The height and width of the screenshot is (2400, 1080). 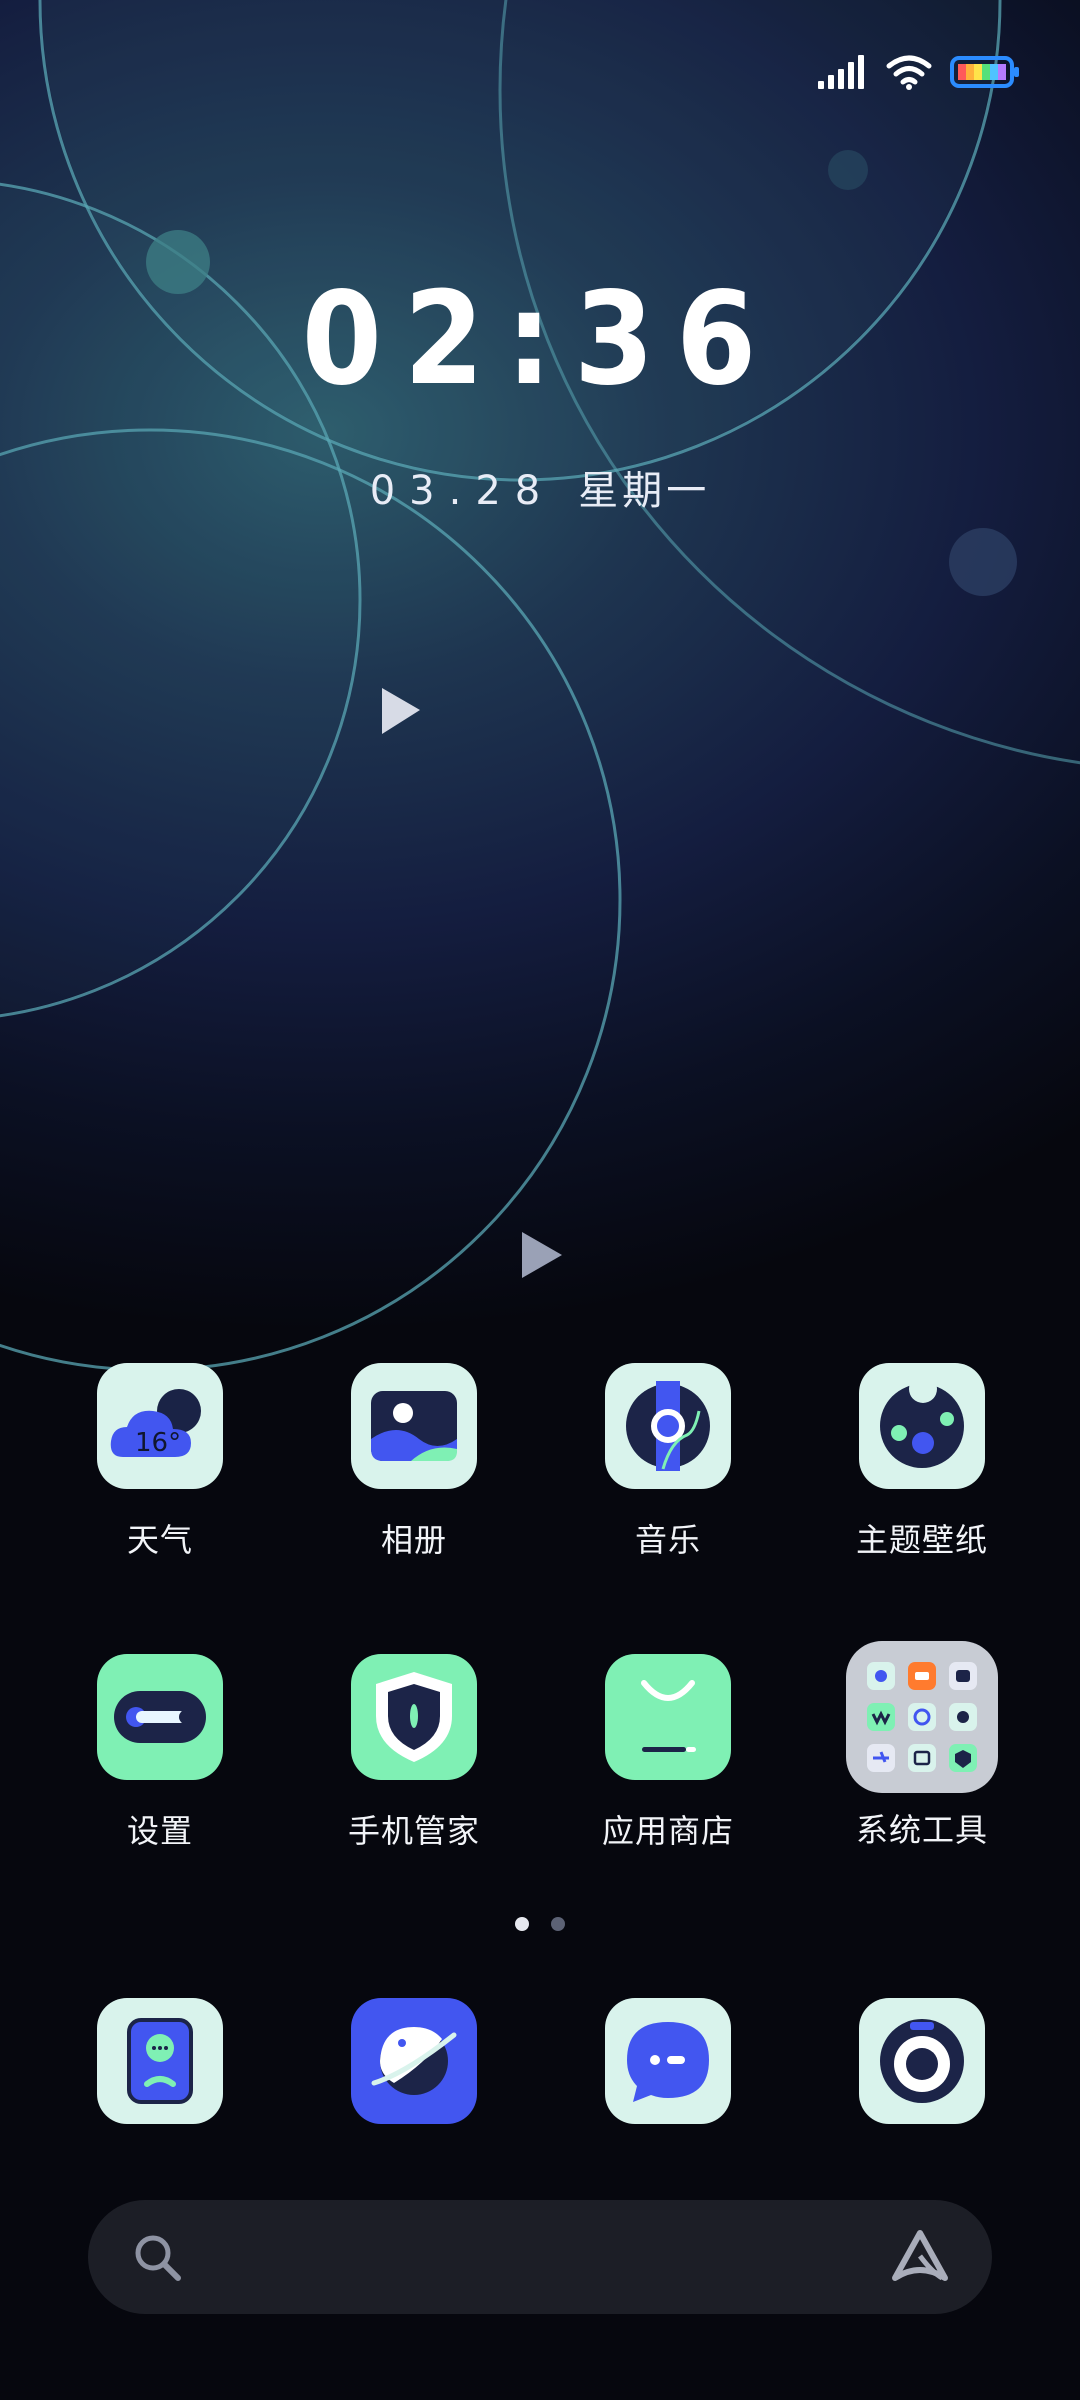 I want to click on music-icon, so click(x=668, y=1426).